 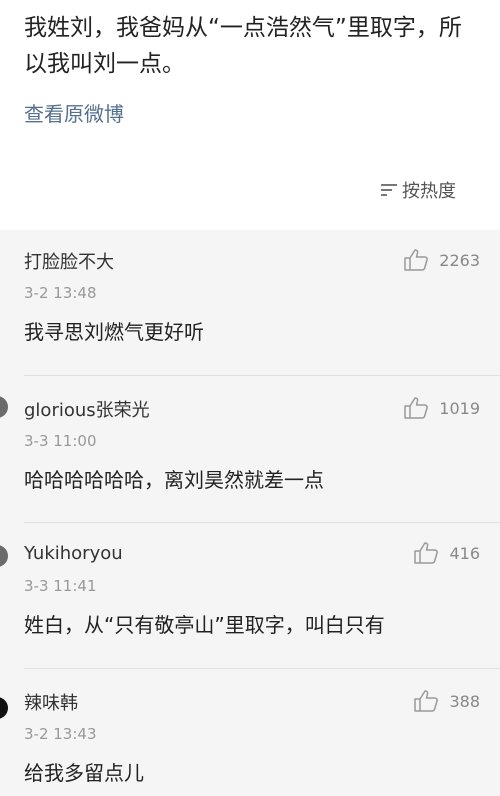 I want to click on comment-username: 辣味韩, so click(x=51, y=702).